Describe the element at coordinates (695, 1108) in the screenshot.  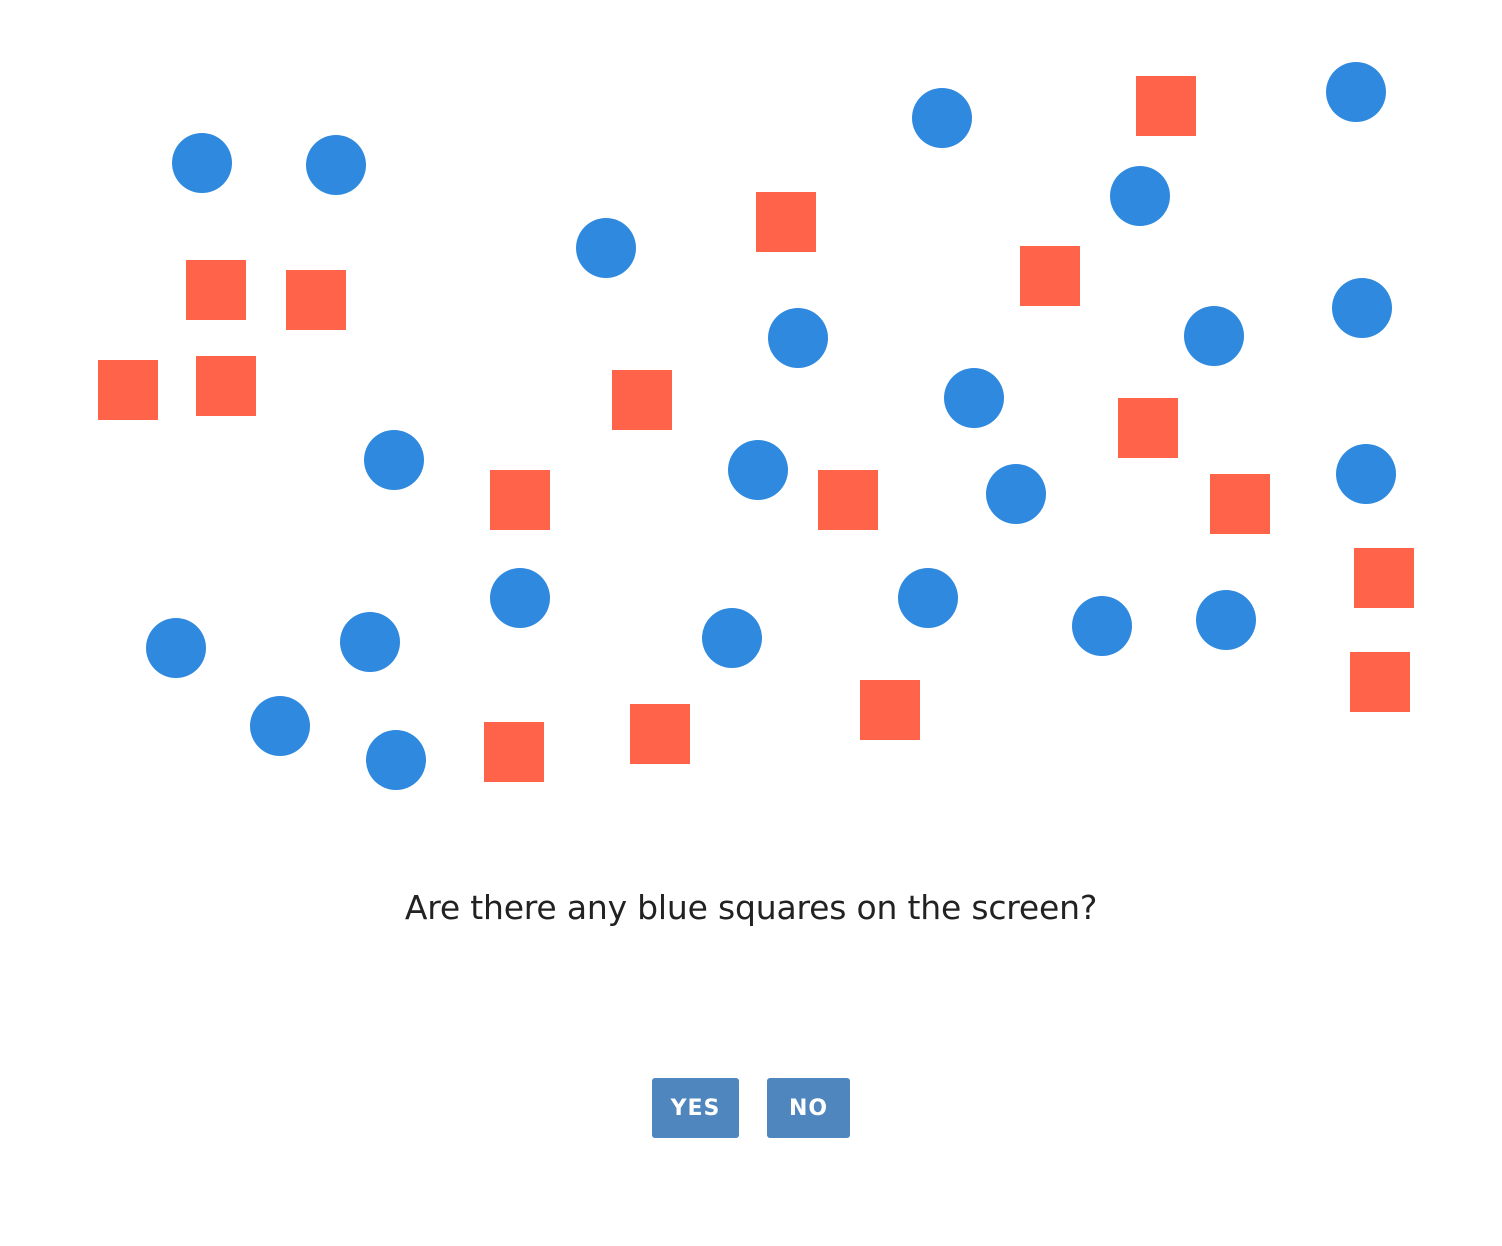
I see `yes-button: YES` at that location.